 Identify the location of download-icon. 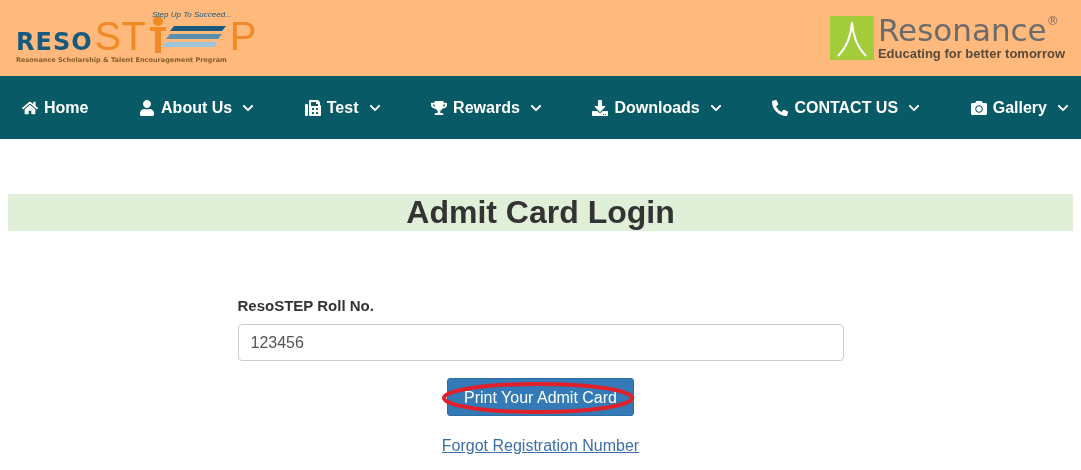
(600, 107).